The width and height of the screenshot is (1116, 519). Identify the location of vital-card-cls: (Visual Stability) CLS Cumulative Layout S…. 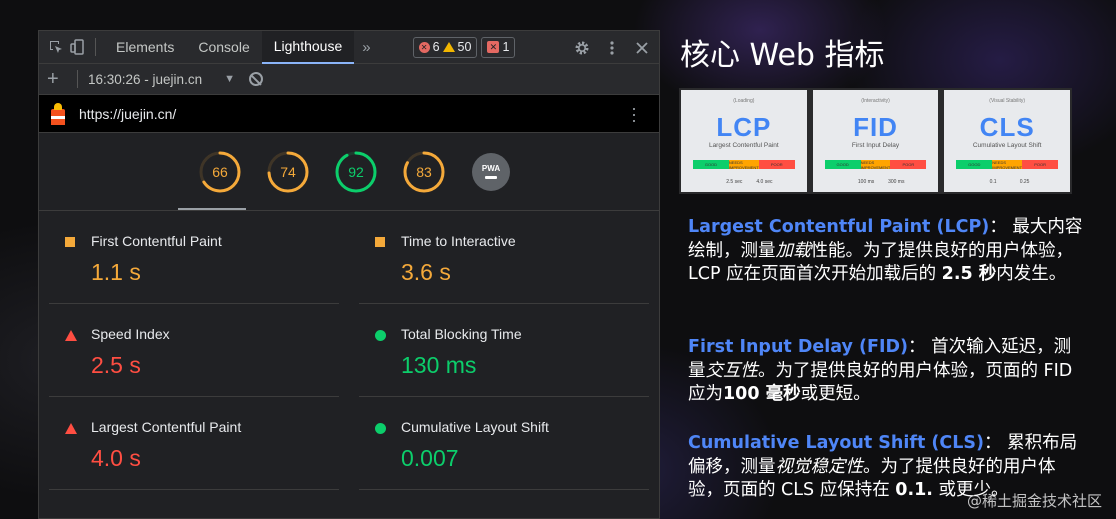
(1007, 141).